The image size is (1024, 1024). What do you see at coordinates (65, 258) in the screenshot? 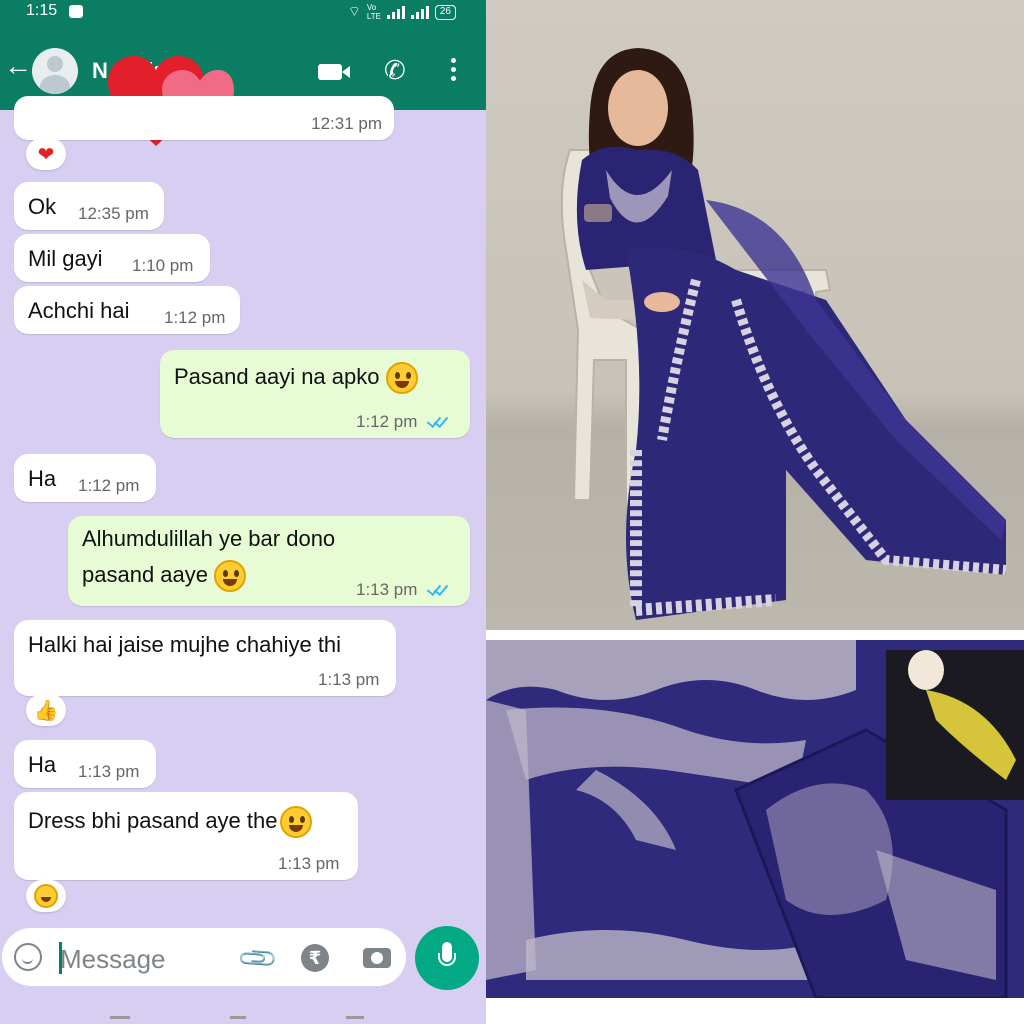
I see `message-text: Mil gayi` at bounding box center [65, 258].